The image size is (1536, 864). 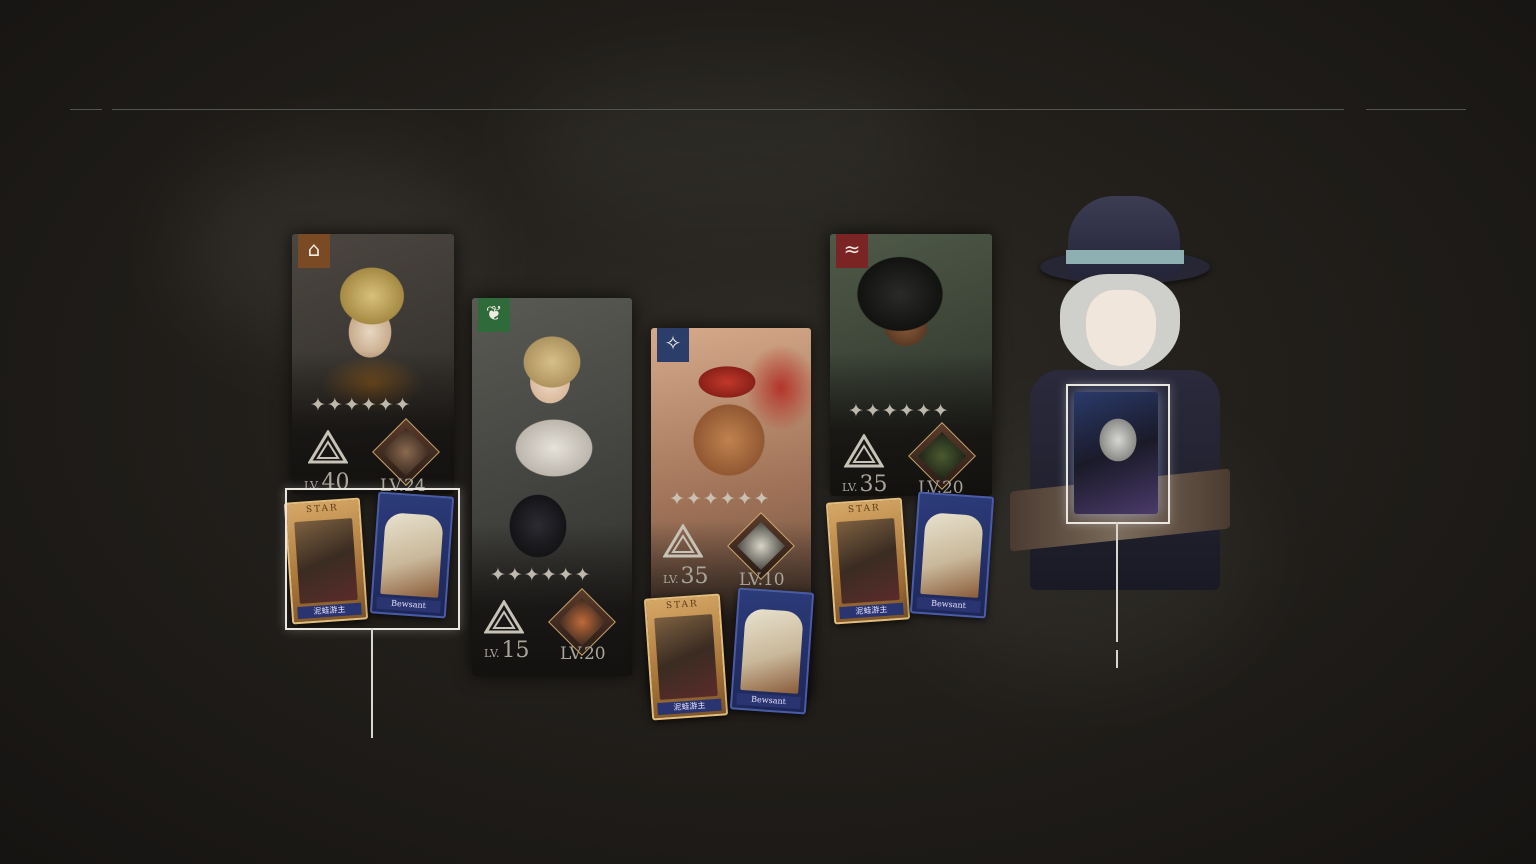 What do you see at coordinates (372, 559) in the screenshot?
I see `tutorial-highlight-box` at bounding box center [372, 559].